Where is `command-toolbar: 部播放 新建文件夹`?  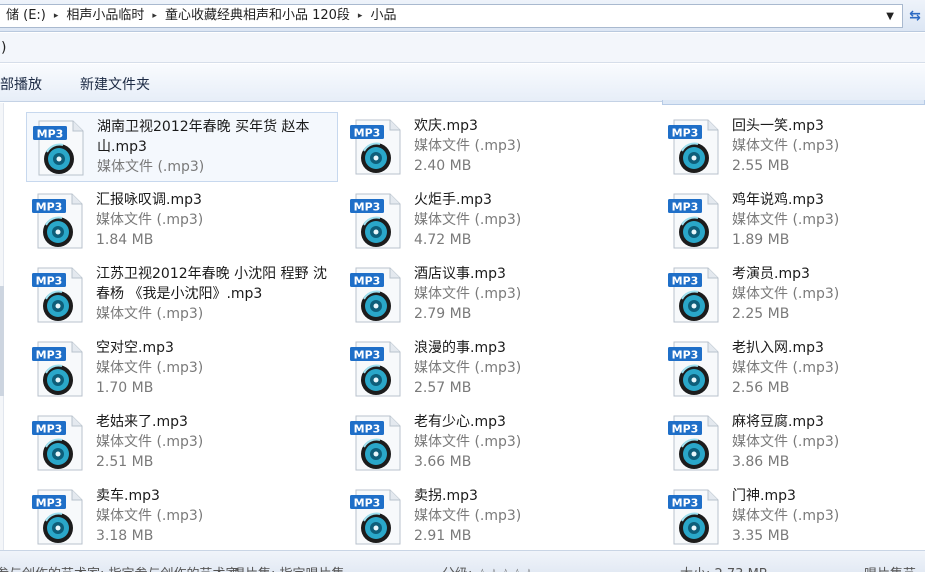 command-toolbar: 部播放 新建文件夹 is located at coordinates (462, 83).